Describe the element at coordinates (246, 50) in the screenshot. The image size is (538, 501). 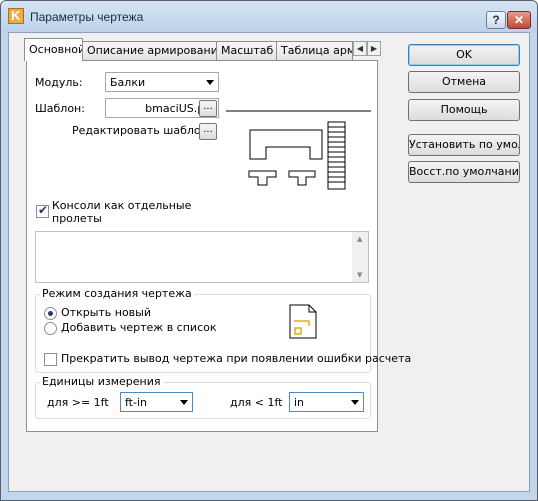
I see `tab-scale: Масштаб` at that location.